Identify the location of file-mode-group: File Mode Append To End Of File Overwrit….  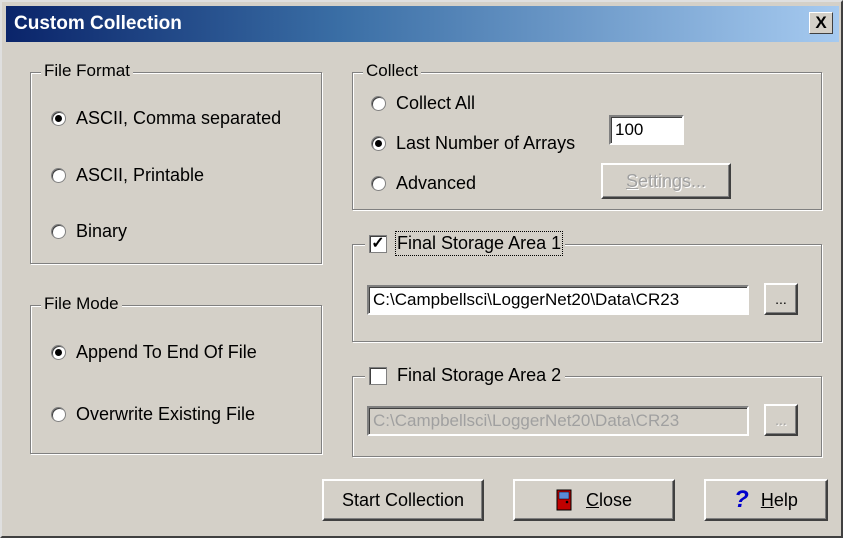
(176, 374).